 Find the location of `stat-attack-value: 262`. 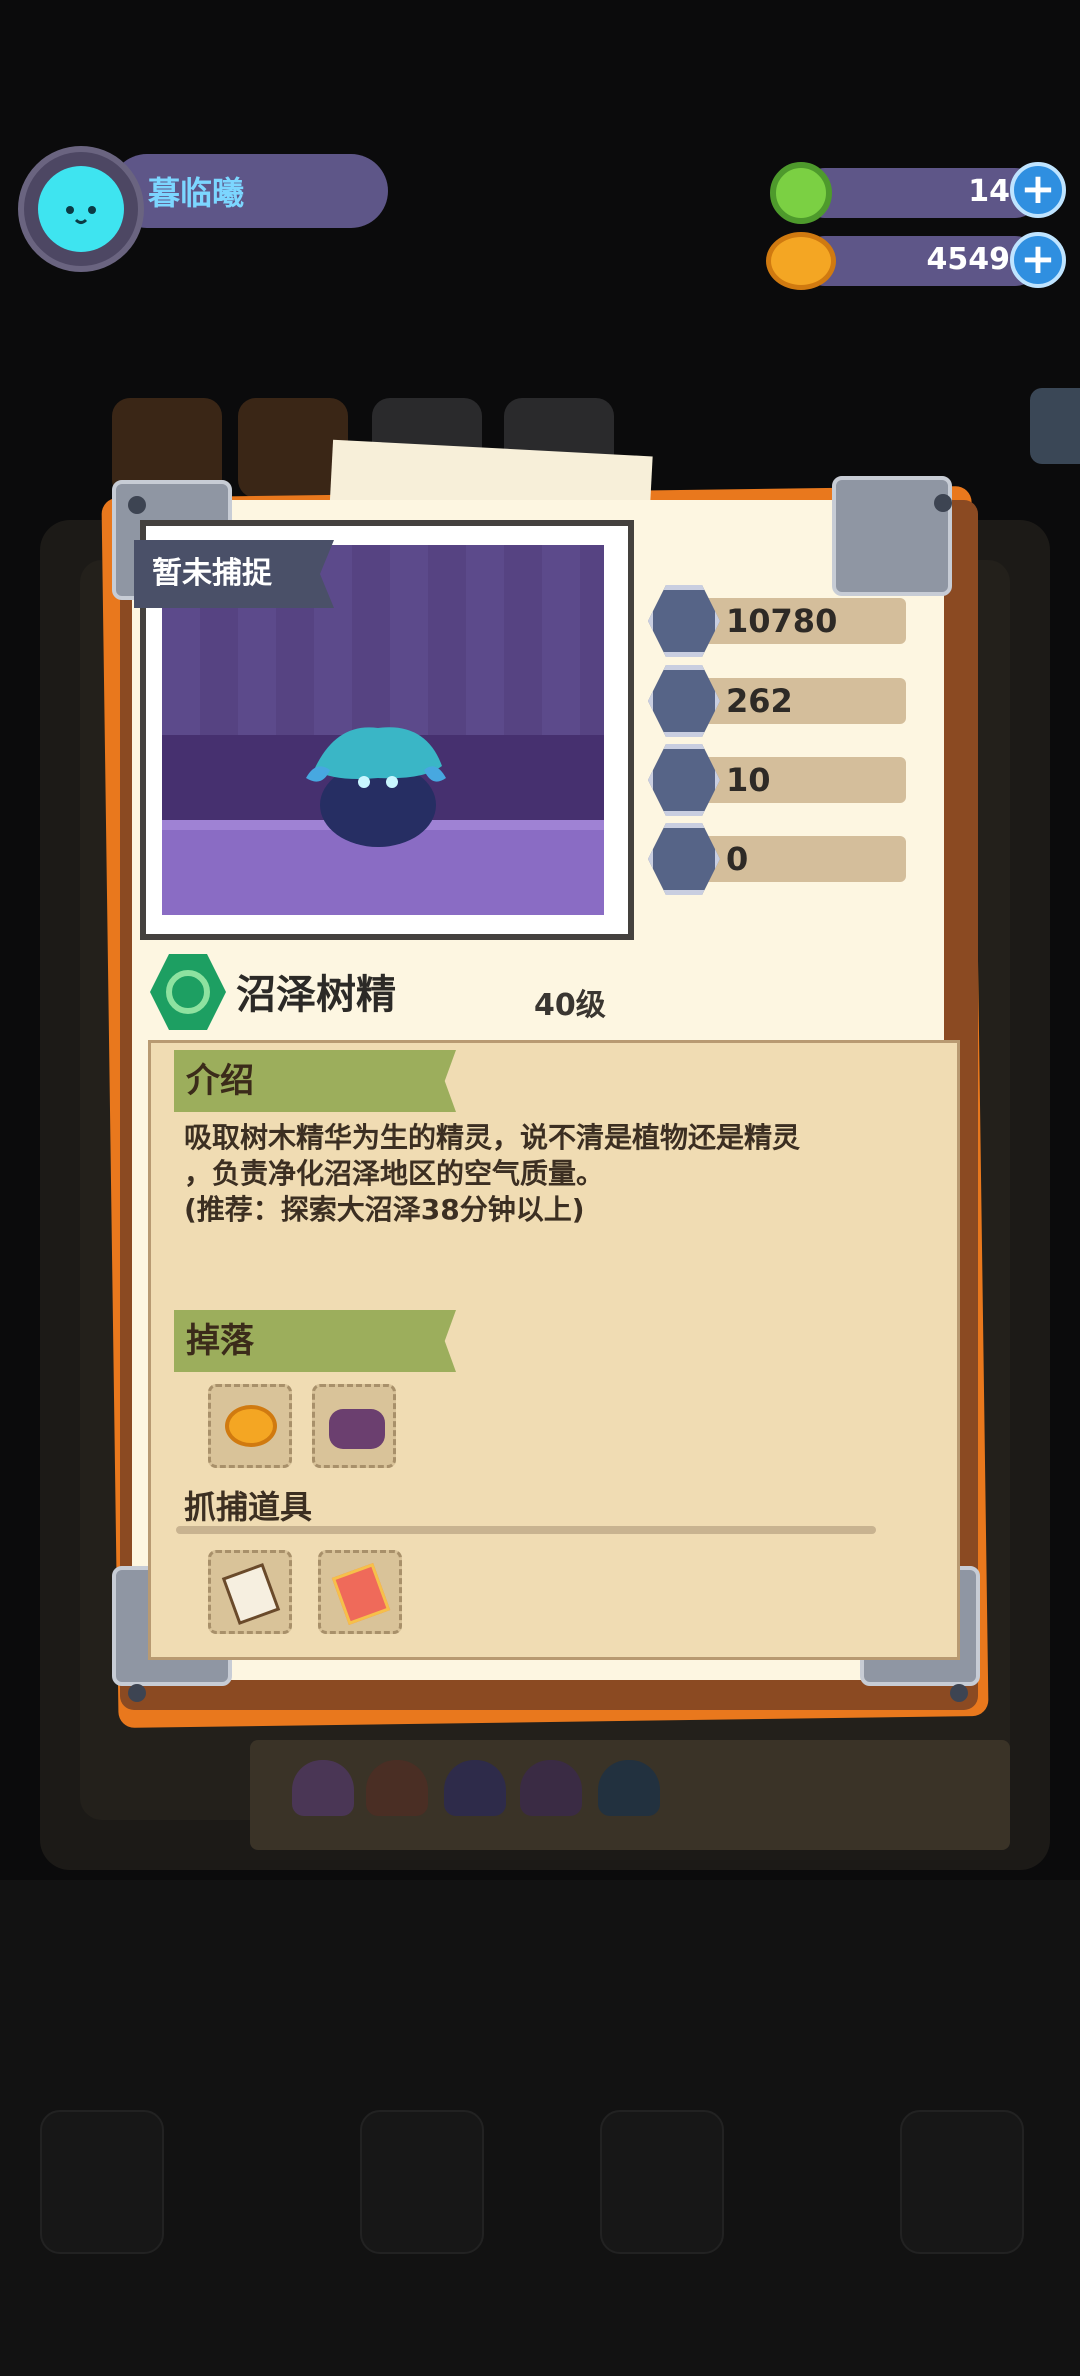

stat-attack-value: 262 is located at coordinates (759, 701).